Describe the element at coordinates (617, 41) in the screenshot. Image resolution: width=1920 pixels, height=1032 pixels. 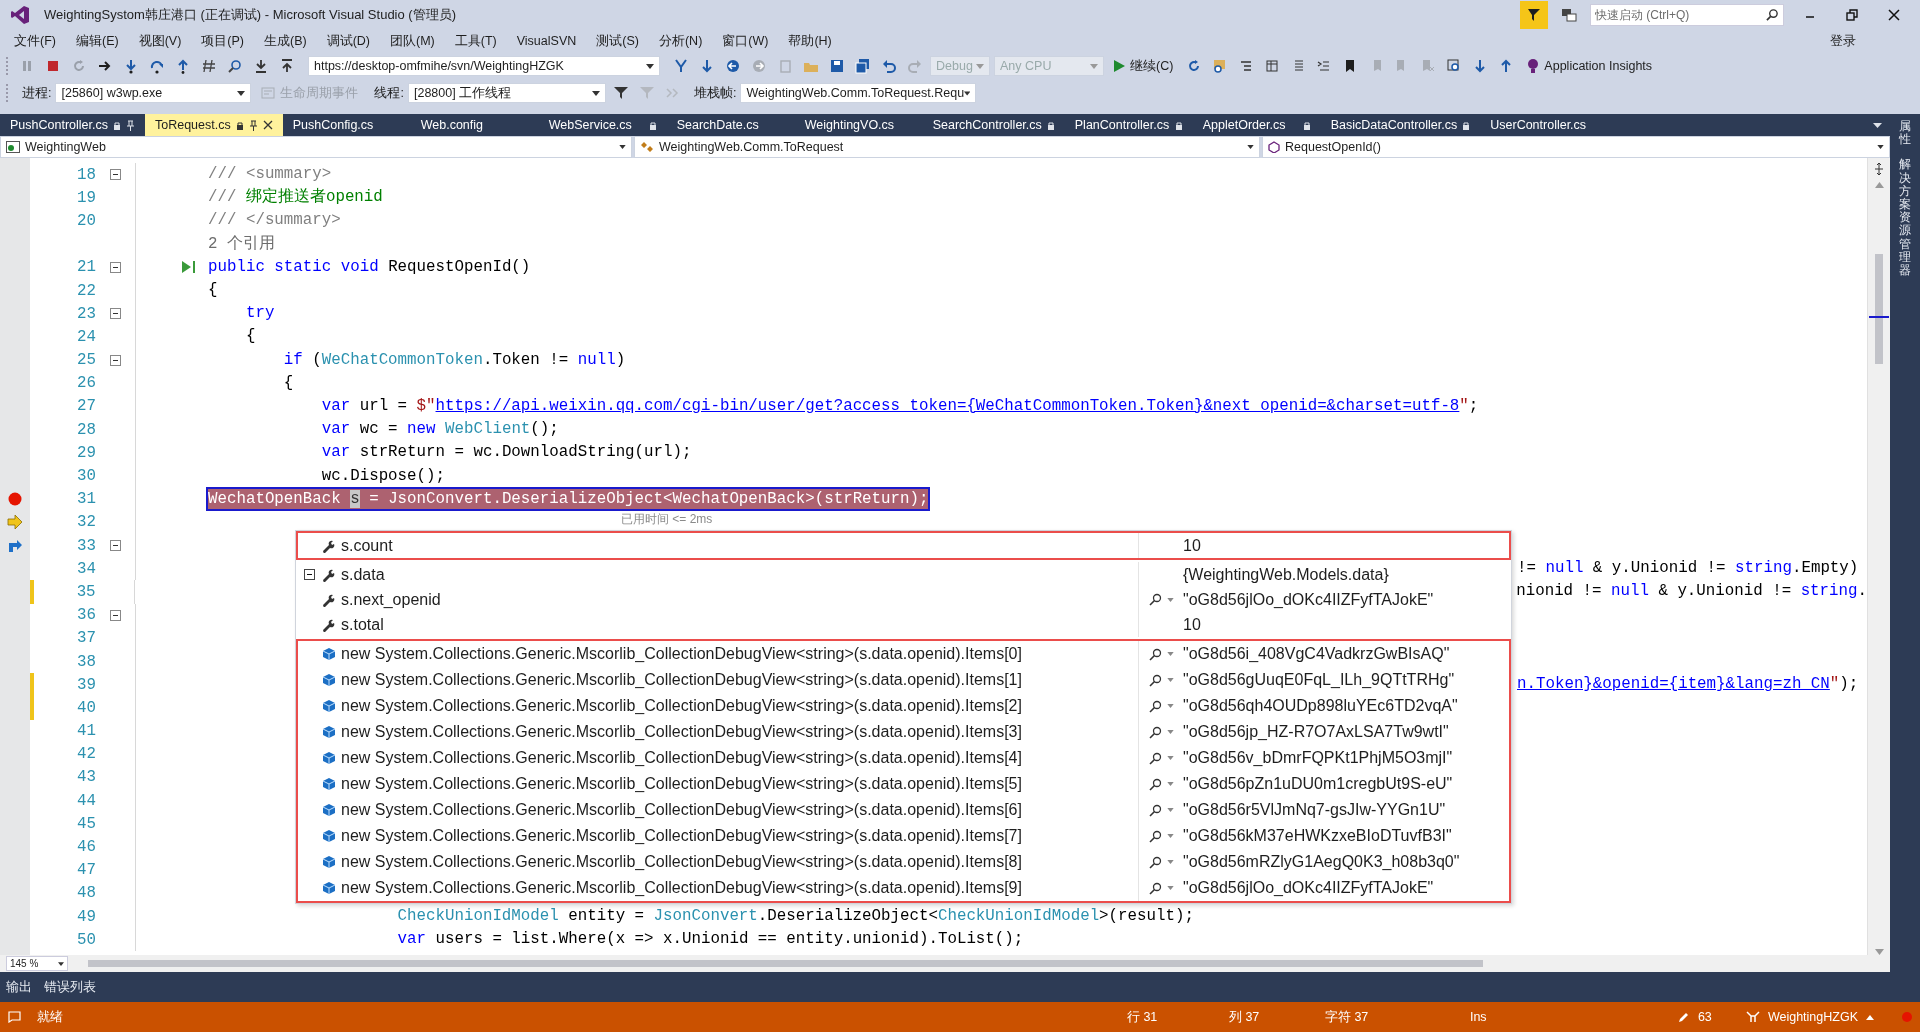
I see `menu-item: 测试(S)` at that location.